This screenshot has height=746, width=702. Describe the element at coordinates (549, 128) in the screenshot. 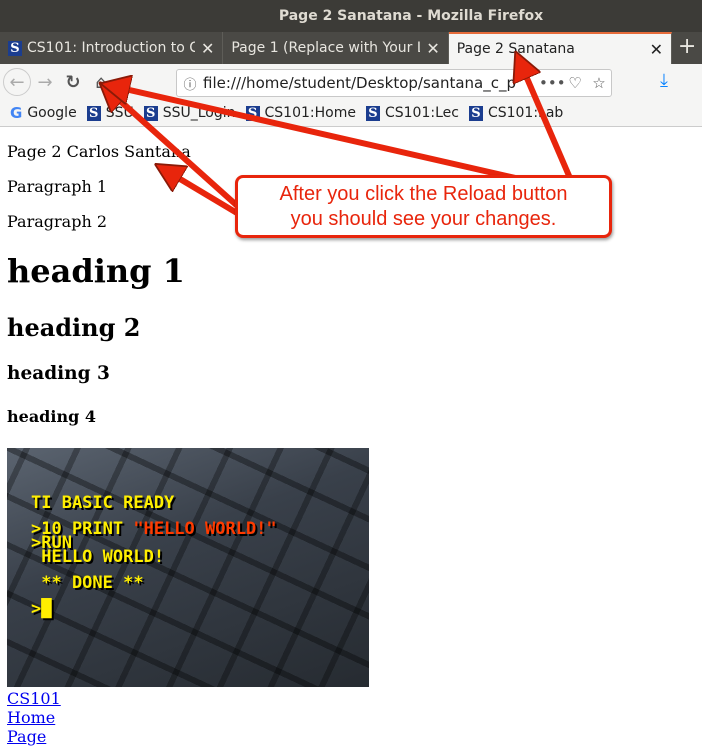

I see `arrow-to-tab` at that location.